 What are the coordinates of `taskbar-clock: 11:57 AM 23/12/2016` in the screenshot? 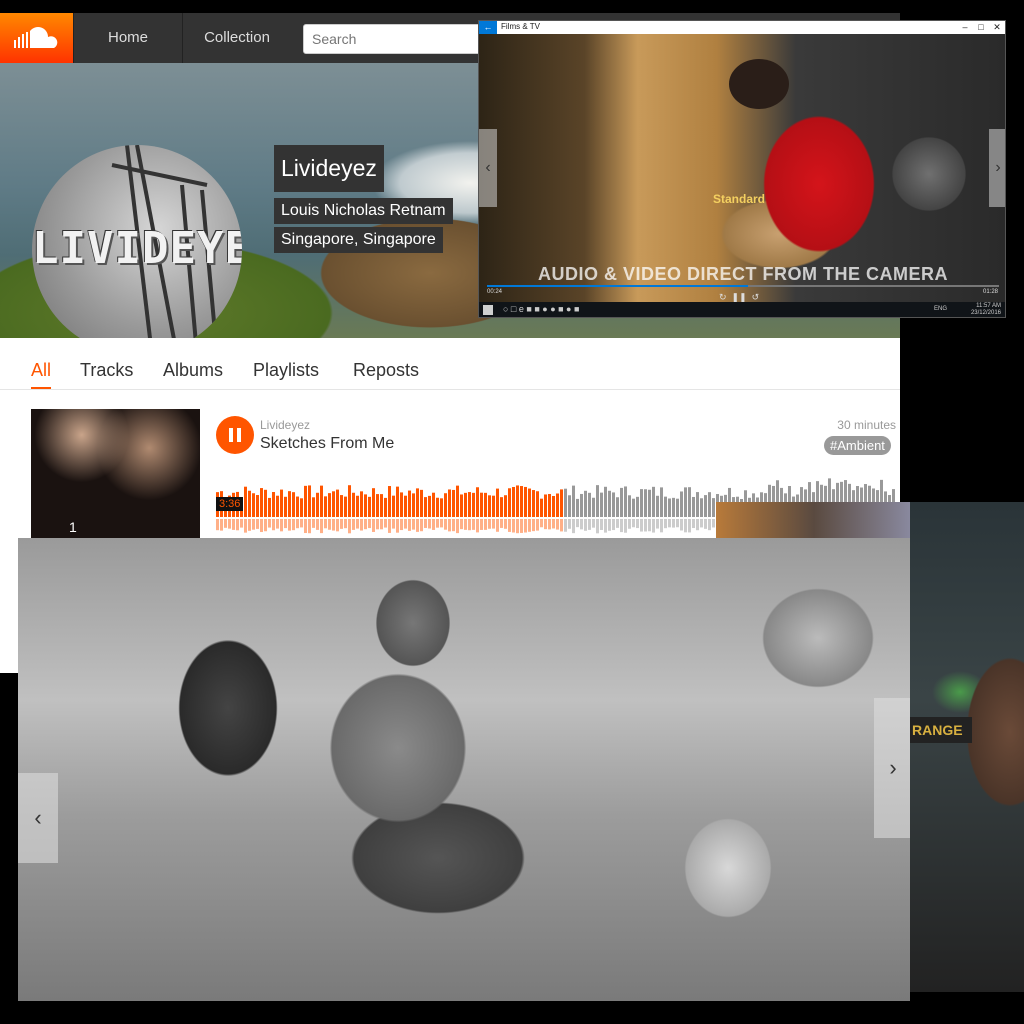 It's located at (986, 310).